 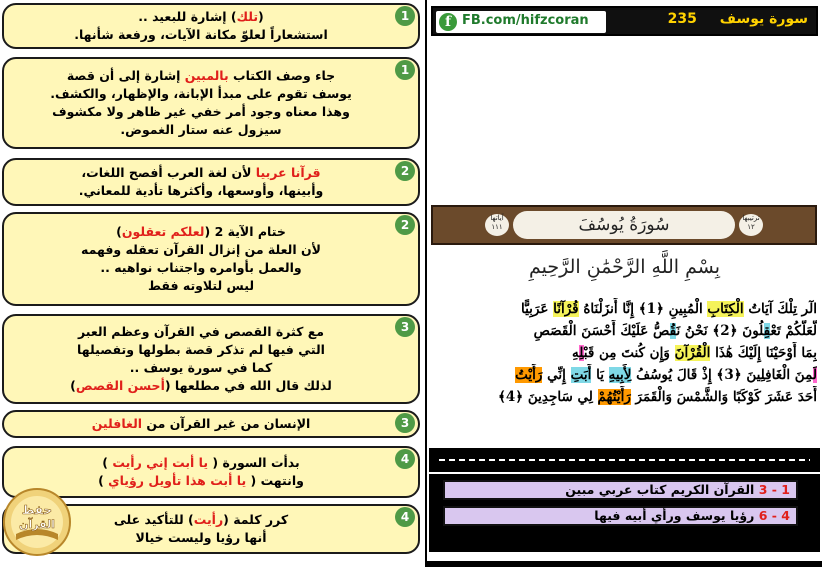 What do you see at coordinates (405, 459) in the screenshot?
I see `note-number-badge: 4` at bounding box center [405, 459].